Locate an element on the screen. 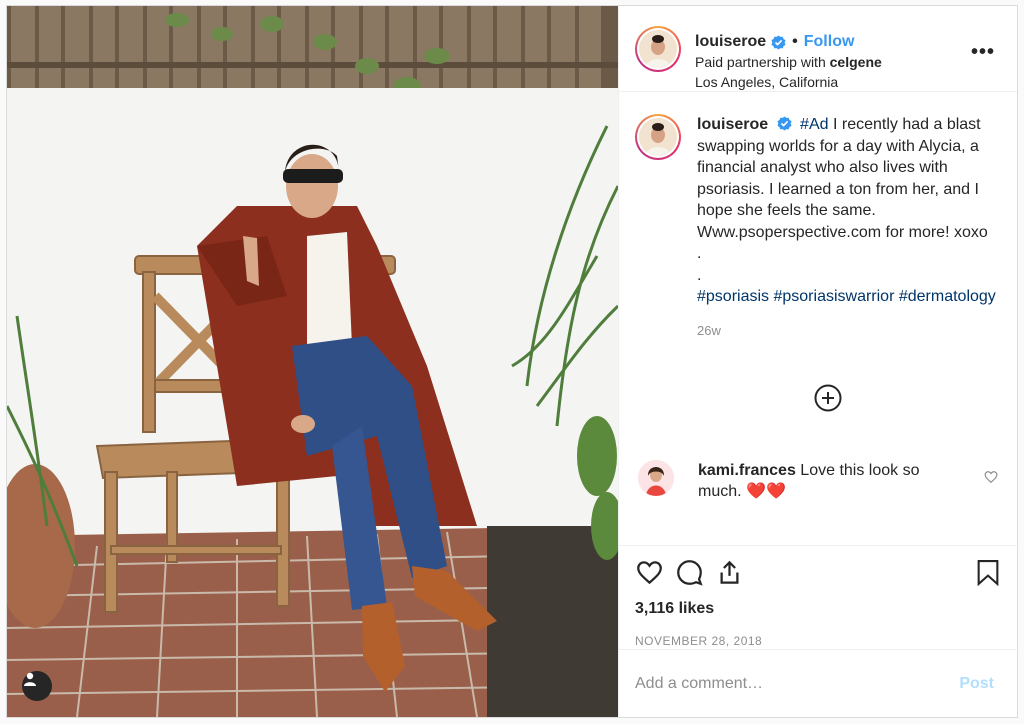 This screenshot has width=1024, height=724. commenter-avatar is located at coordinates (656, 478).